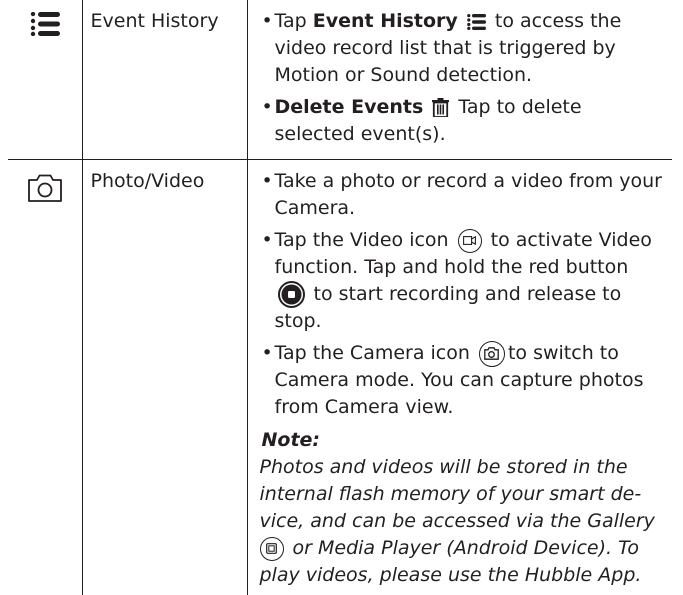 The height and width of the screenshot is (595, 683). What do you see at coordinates (294, 21) in the screenshot?
I see `bullet-text: Tap` at bounding box center [294, 21].